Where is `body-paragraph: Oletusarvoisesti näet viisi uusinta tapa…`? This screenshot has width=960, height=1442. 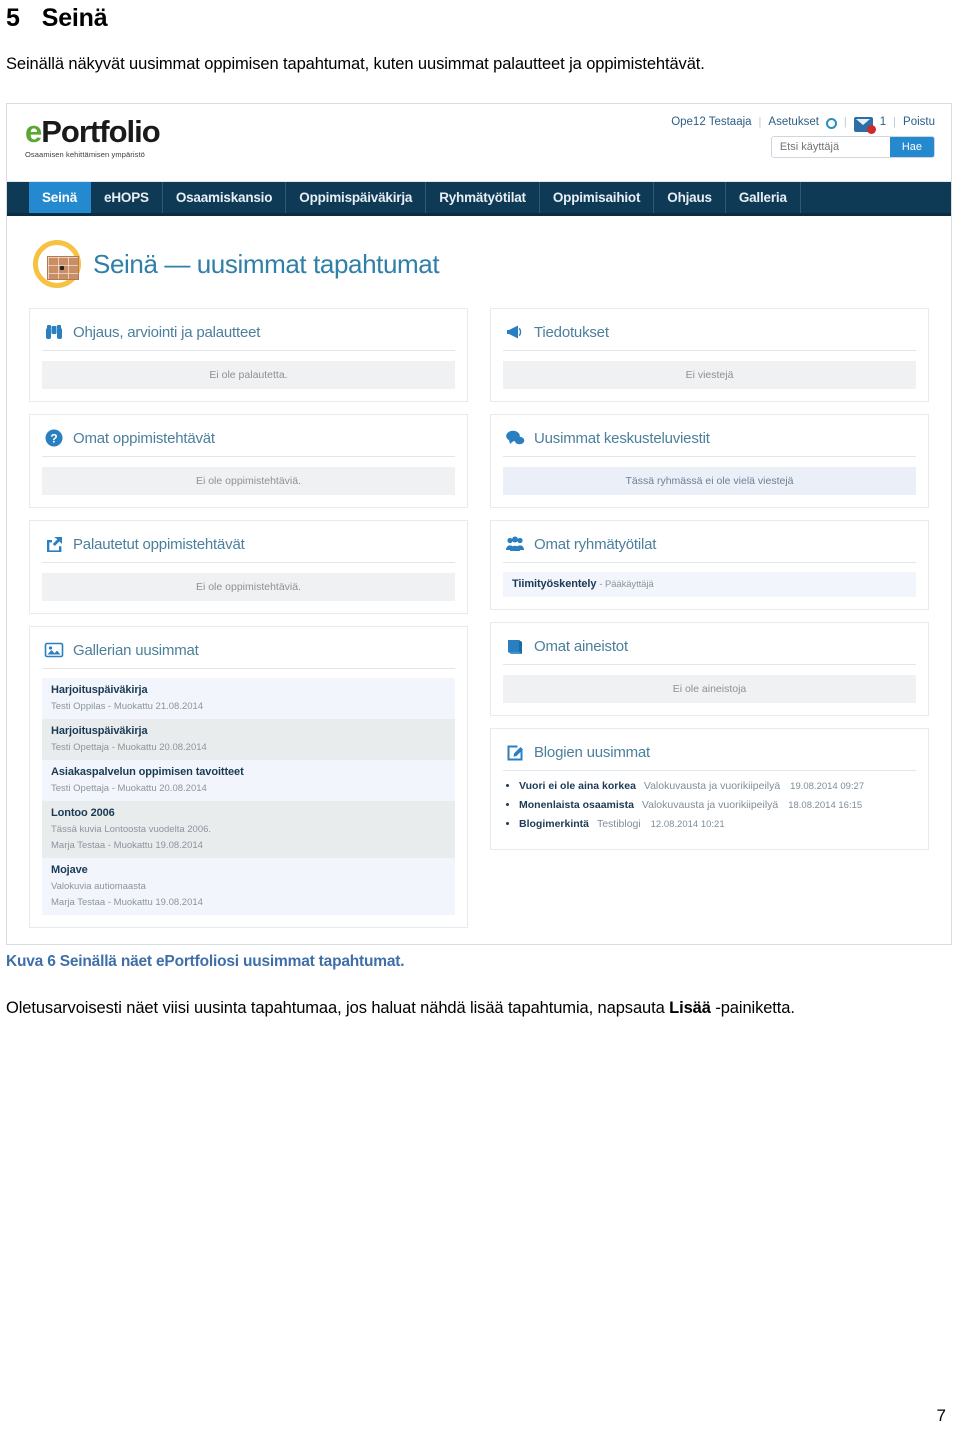 body-paragraph: Oletusarvoisesti näet viisi uusinta tapa… is located at coordinates (480, 1009).